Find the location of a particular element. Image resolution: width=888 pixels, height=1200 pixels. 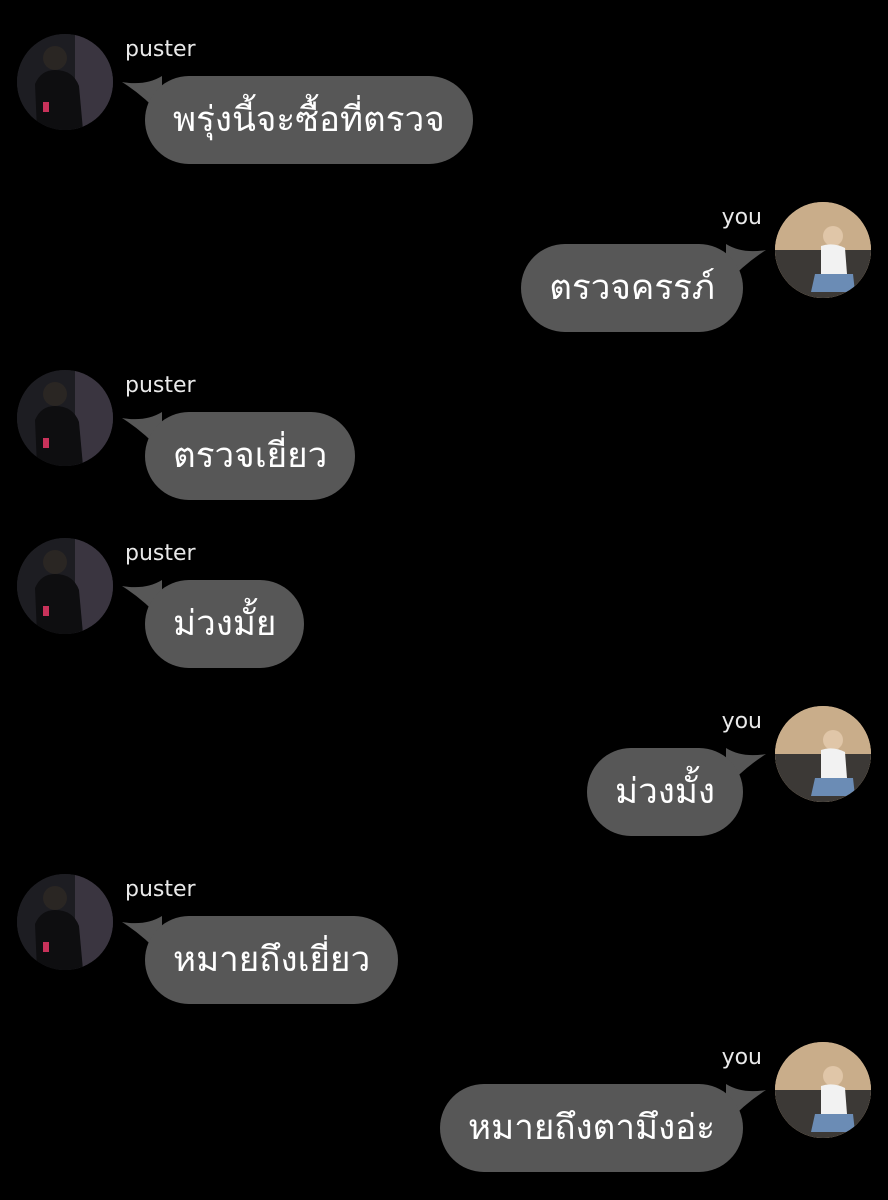

chat-message: you ม่วงมั้ง is located at coordinates (444, 781).